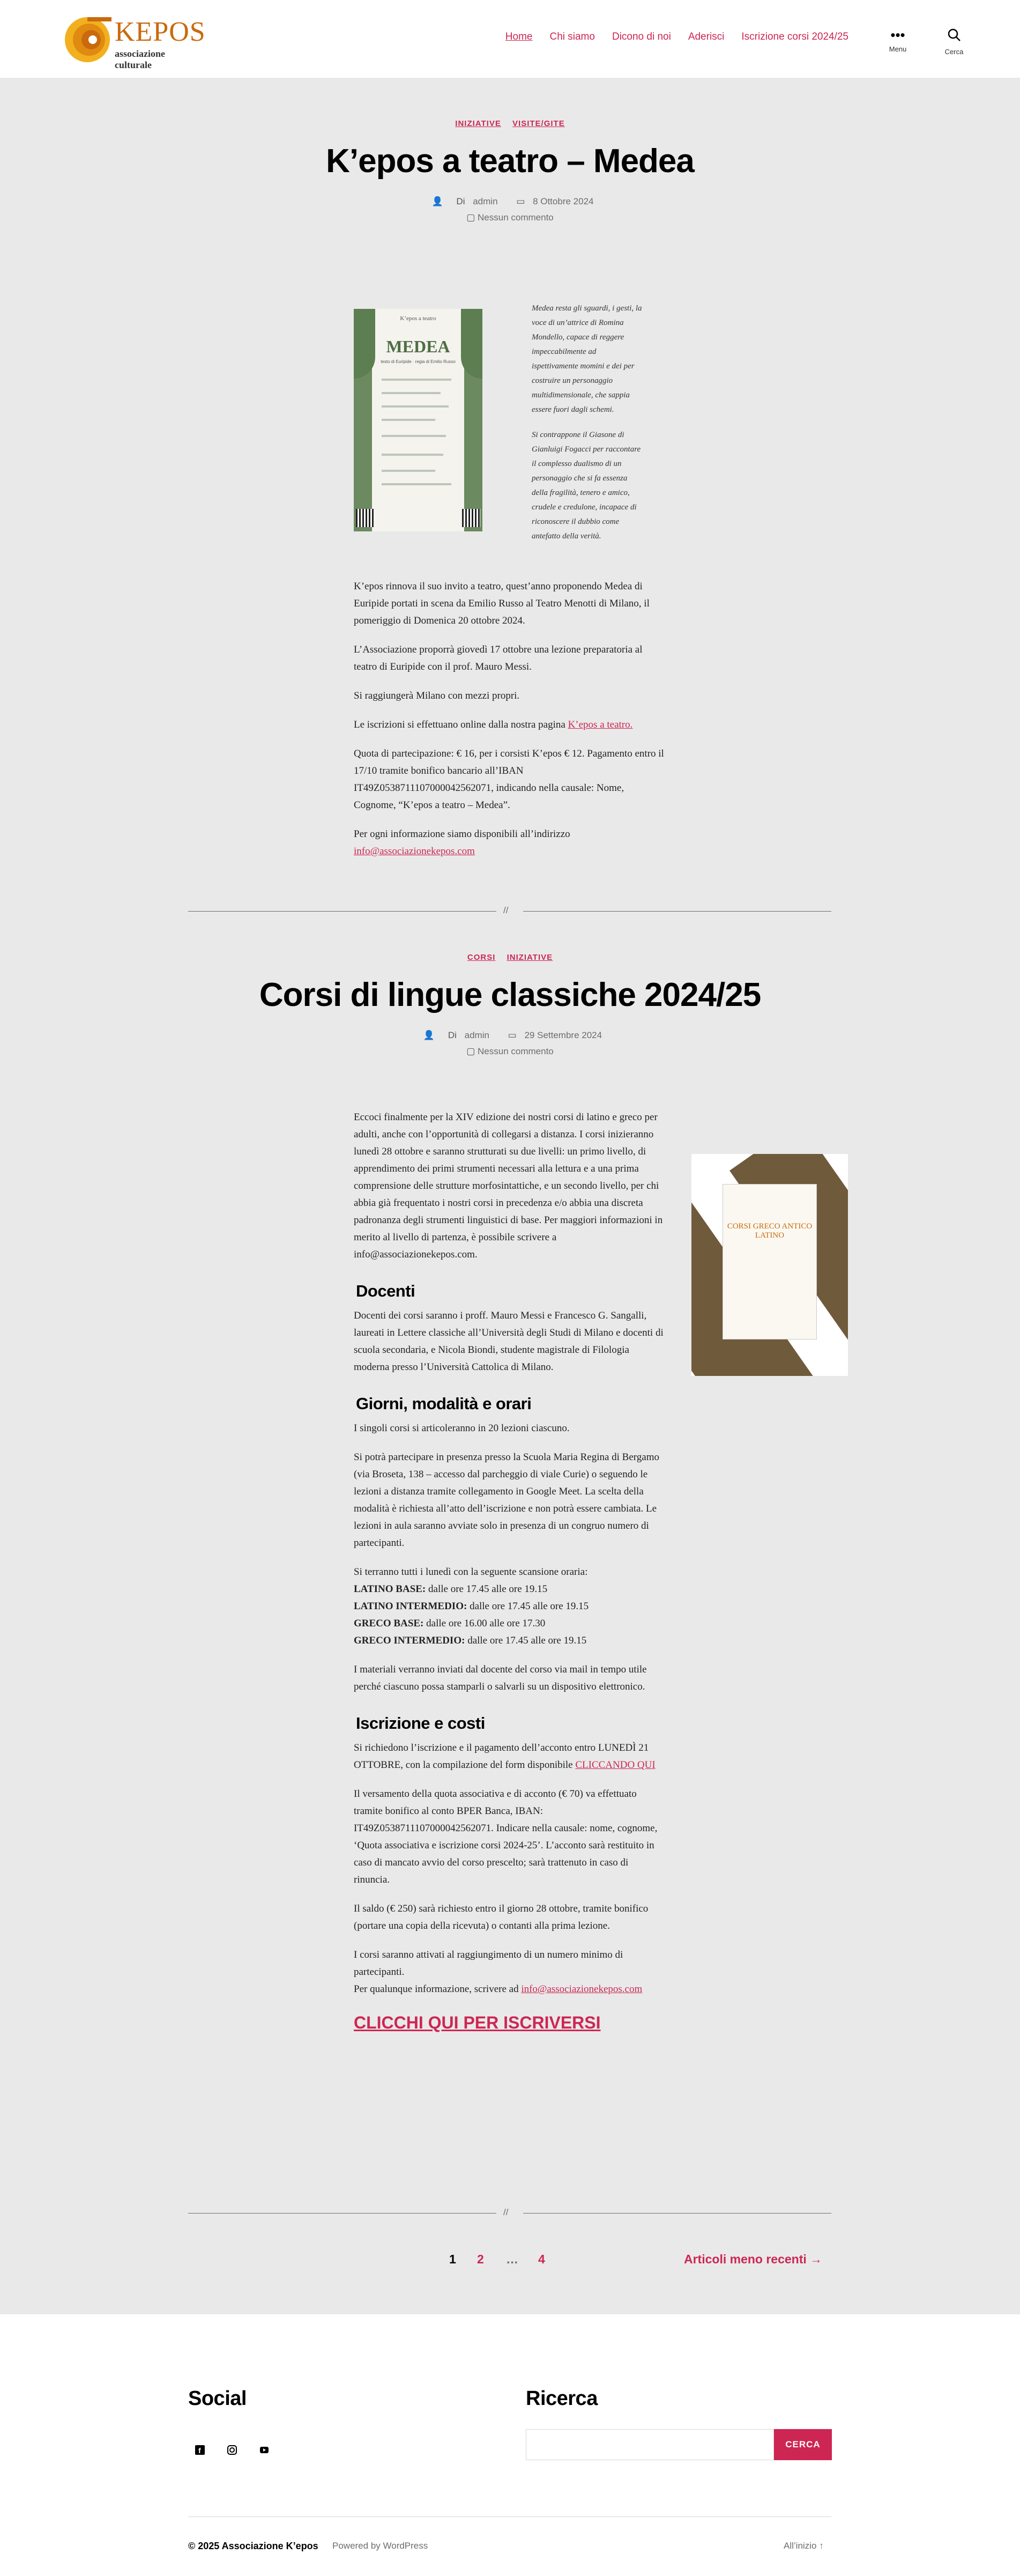 This screenshot has width=1020, height=2576. Describe the element at coordinates (436, 1989) in the screenshot. I see `paragraph-text: Per qualunque informazione, scrivere ad` at that location.